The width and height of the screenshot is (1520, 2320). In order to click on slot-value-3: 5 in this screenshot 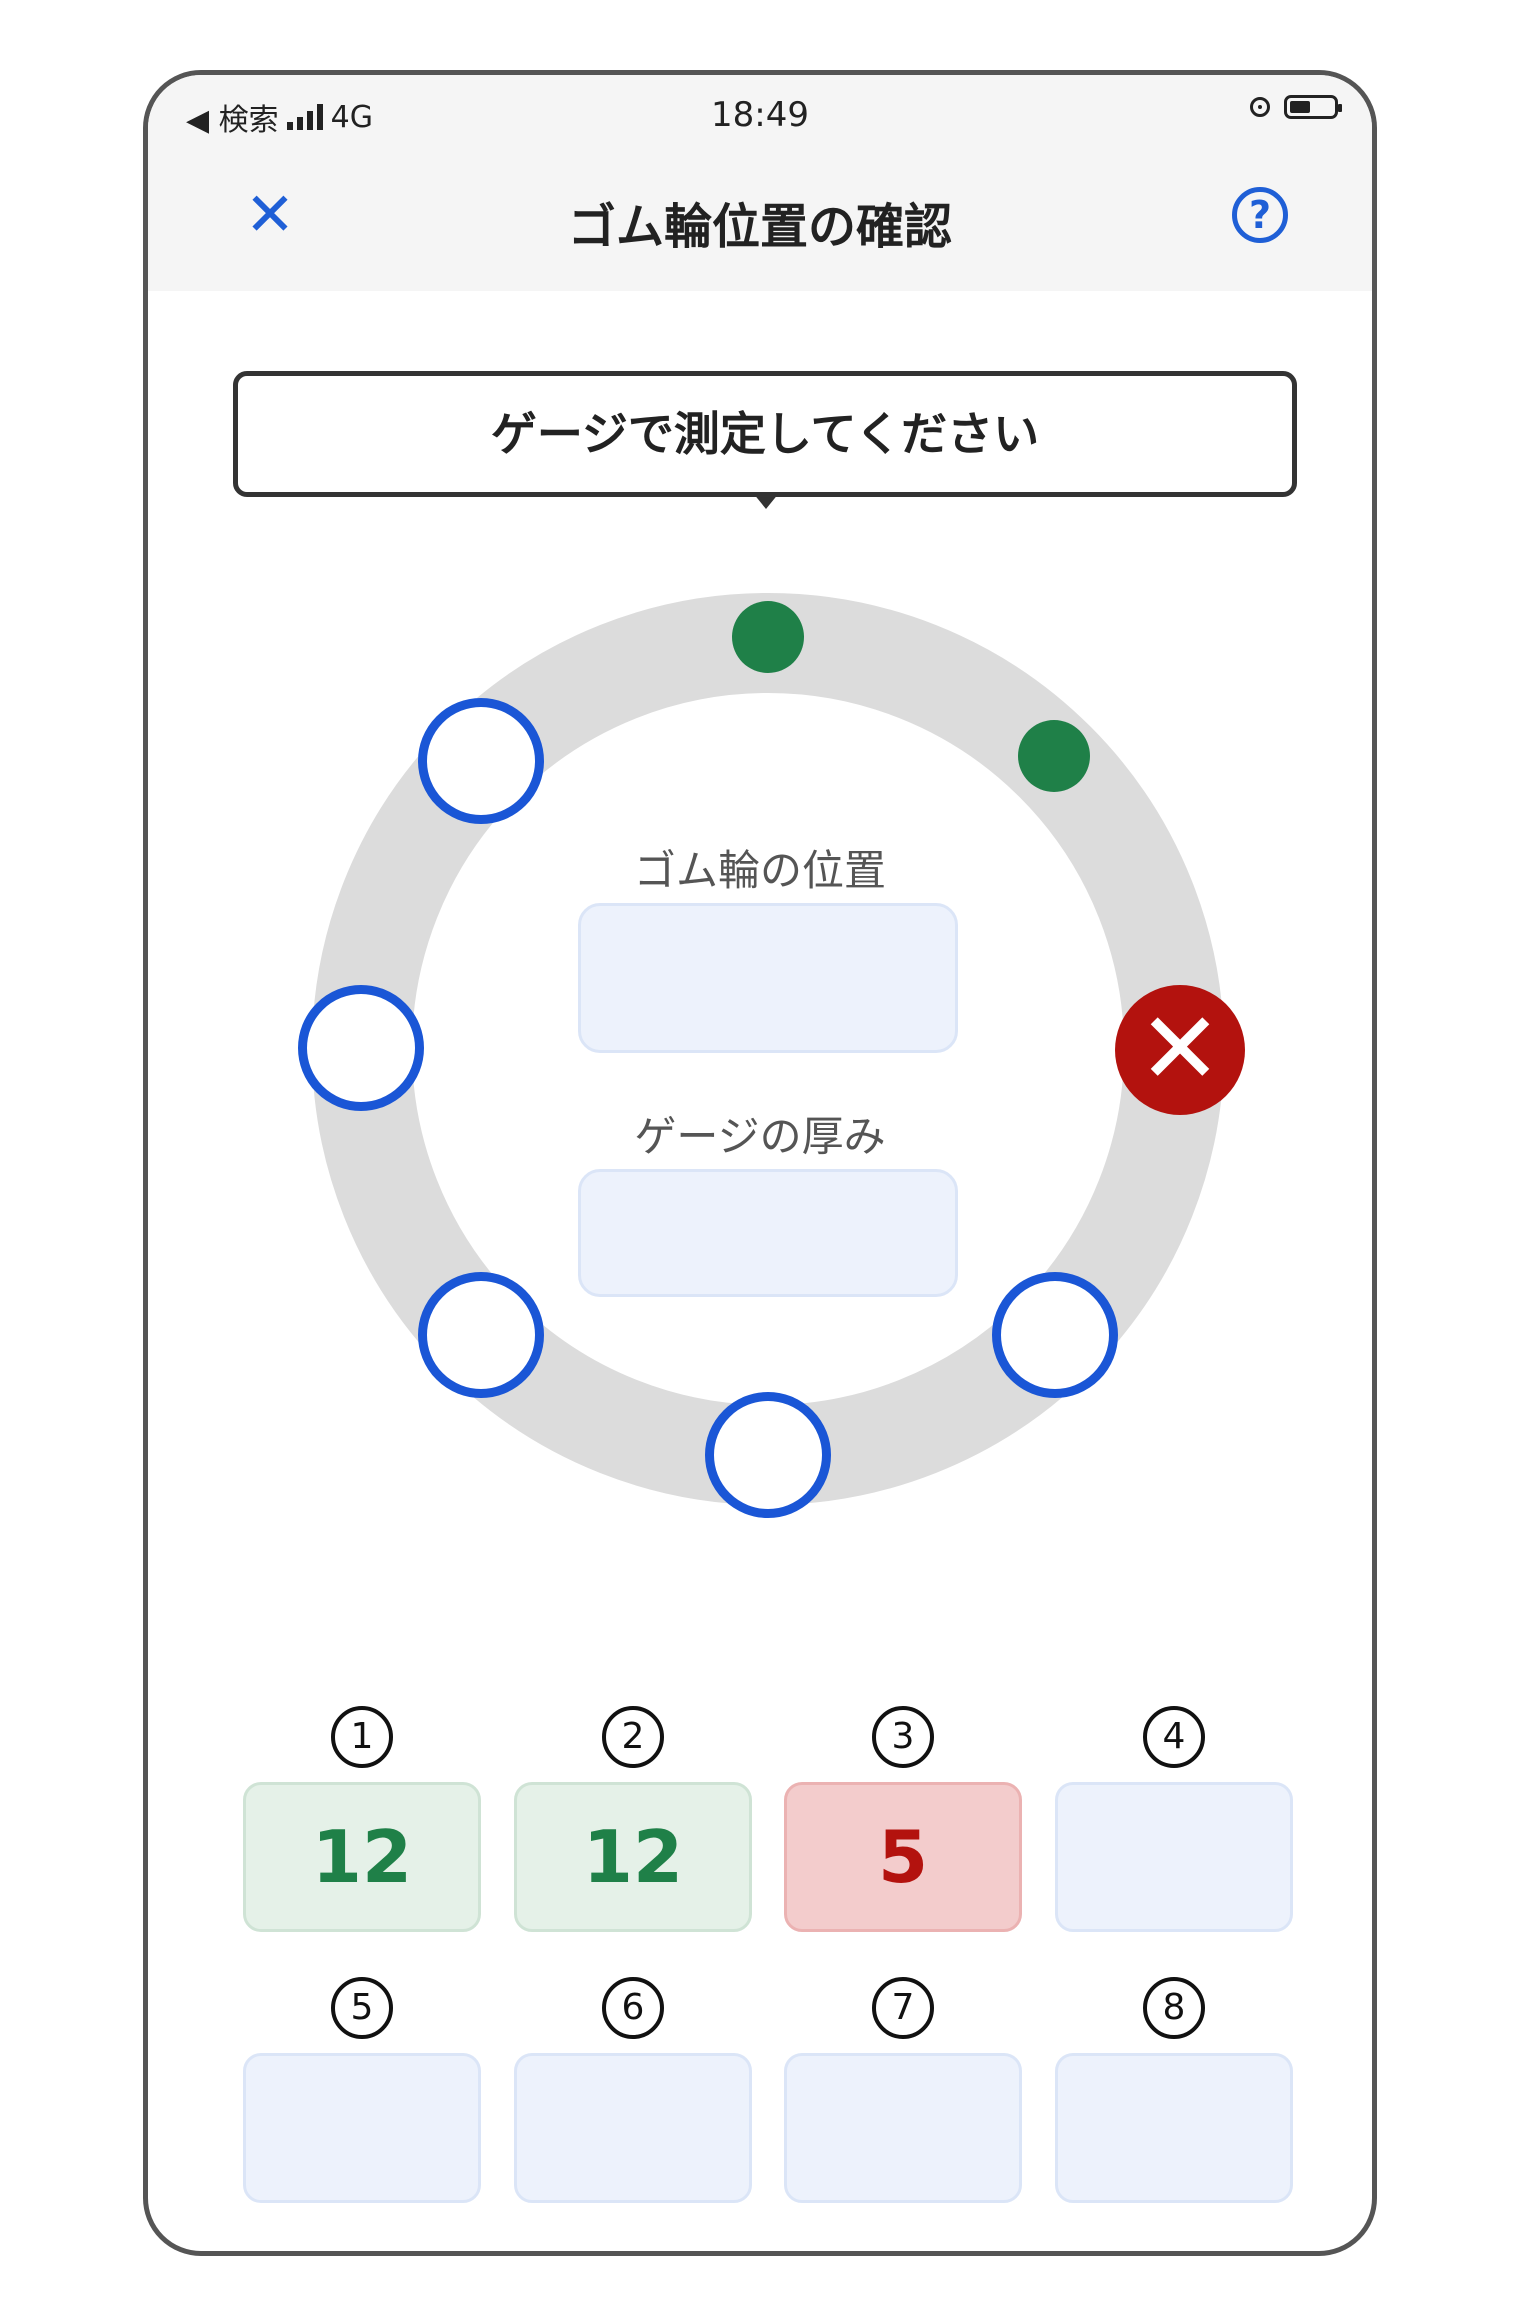, I will do `click(903, 1857)`.